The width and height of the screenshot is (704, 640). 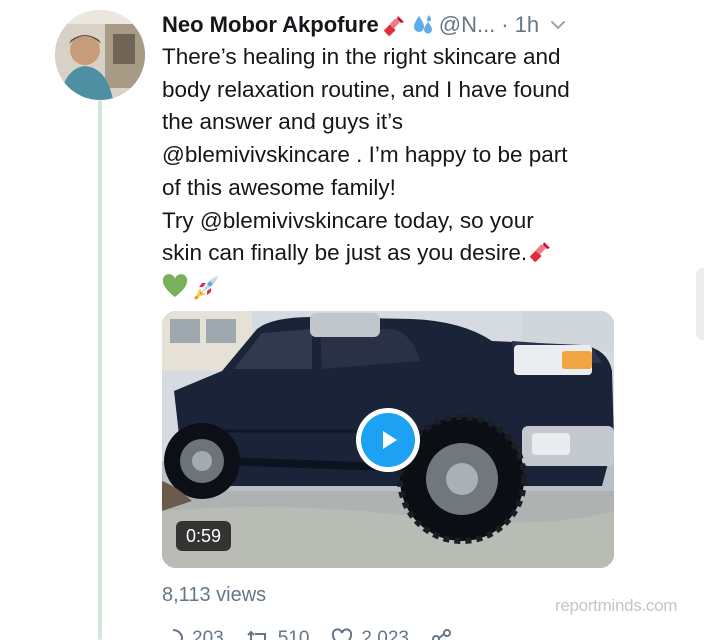 I want to click on tweet-text-line-content: skin can finally be just as you desire., so click(x=345, y=253).